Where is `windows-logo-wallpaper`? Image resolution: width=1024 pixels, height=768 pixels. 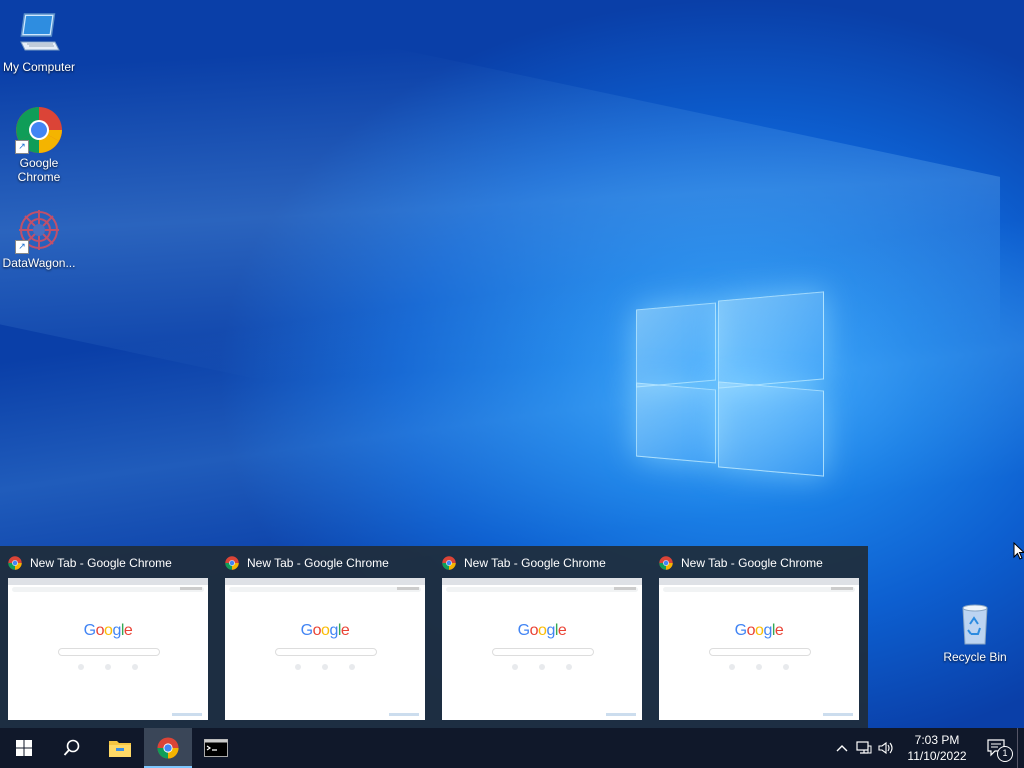 windows-logo-wallpaper is located at coordinates (731, 385).